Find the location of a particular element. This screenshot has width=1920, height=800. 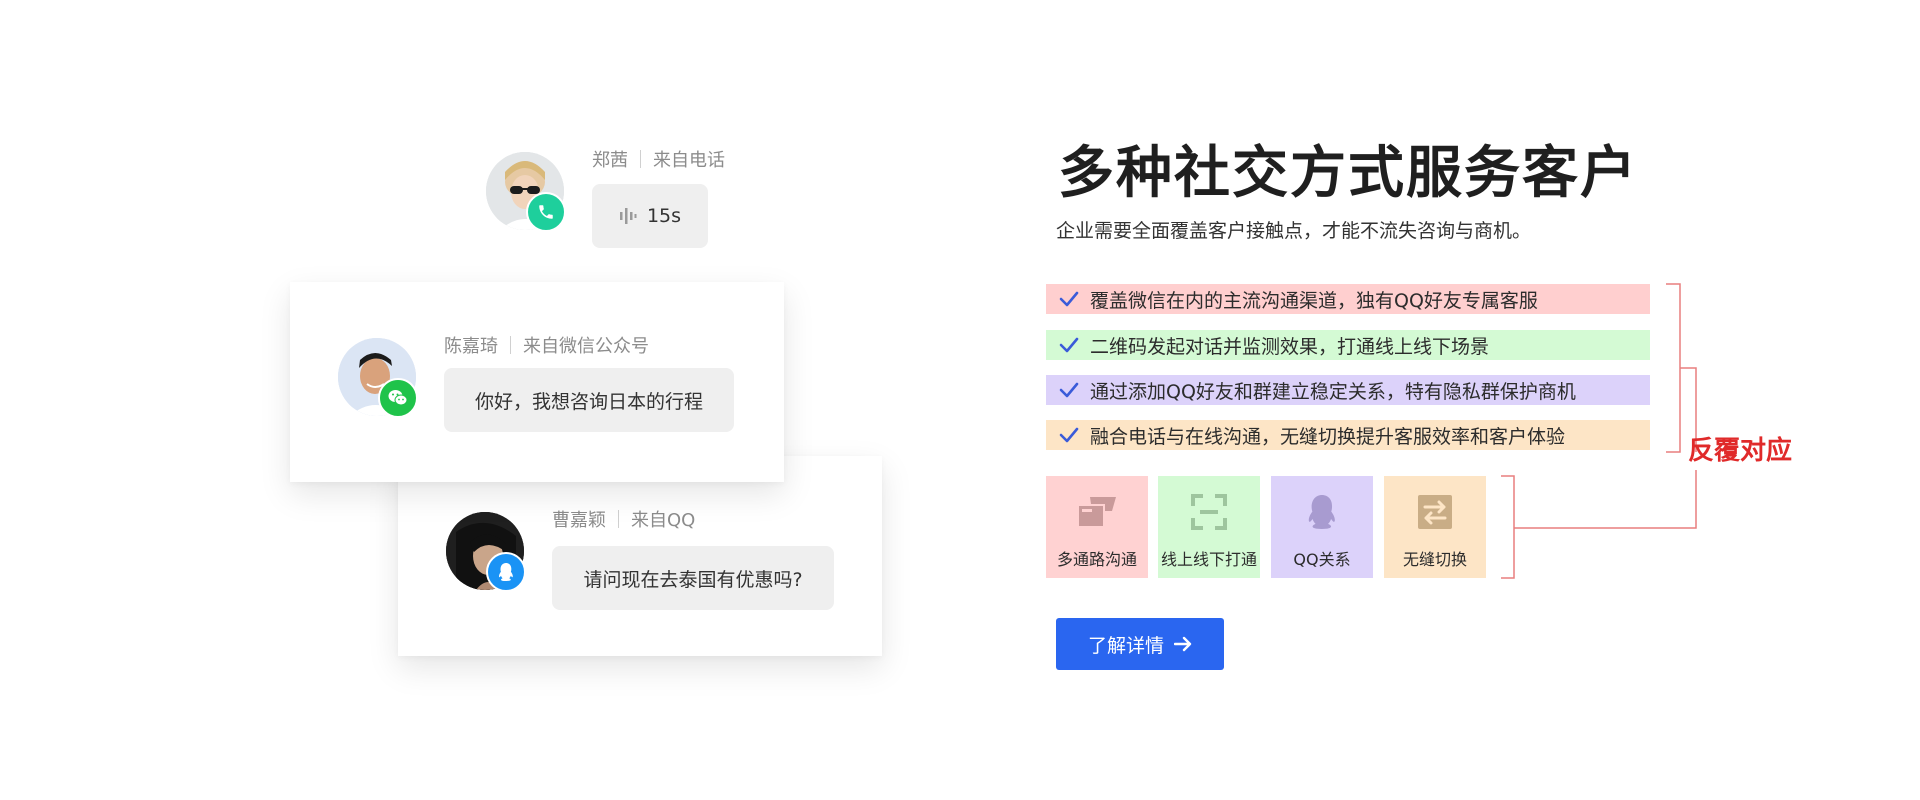

conversation-card-wechat: 陈嘉琦 来自微信公众号 你好，我想咨询日本的行程 is located at coordinates (537, 382).